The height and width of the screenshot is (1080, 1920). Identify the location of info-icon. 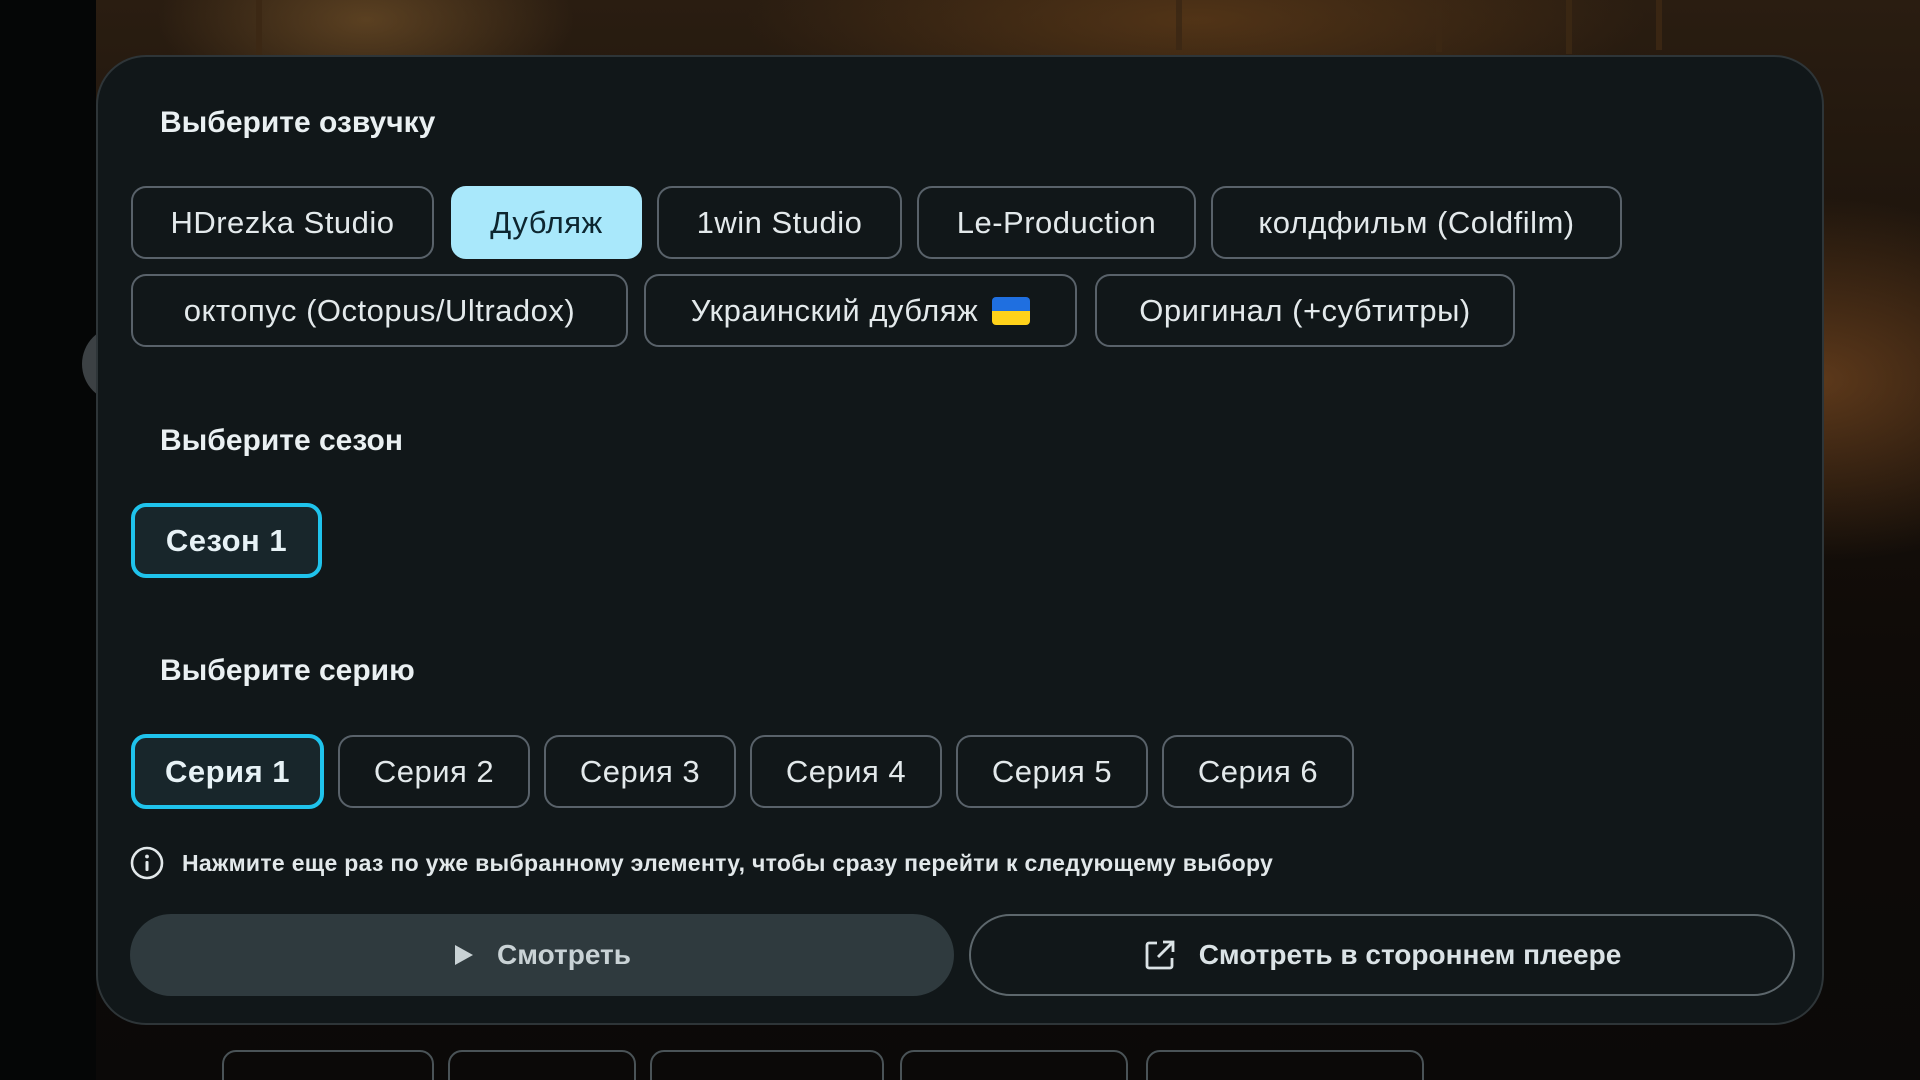
(147, 863).